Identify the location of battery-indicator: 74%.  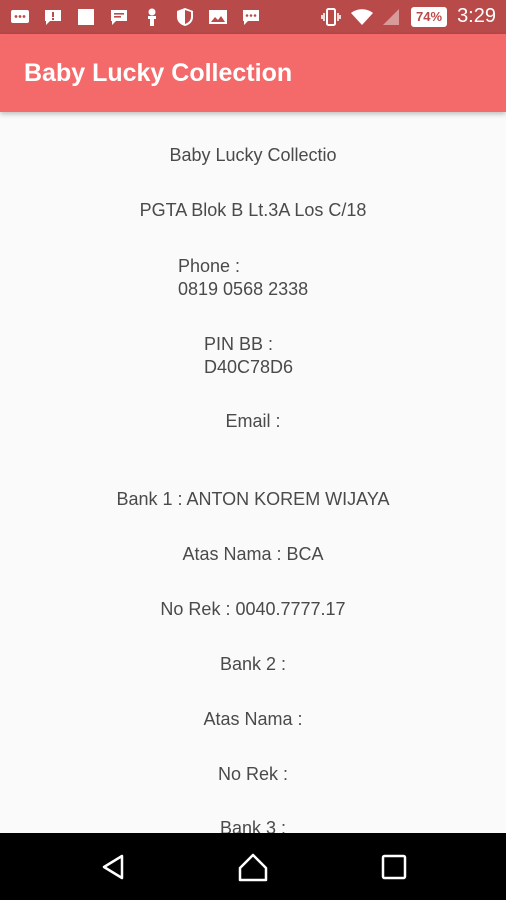
(429, 16).